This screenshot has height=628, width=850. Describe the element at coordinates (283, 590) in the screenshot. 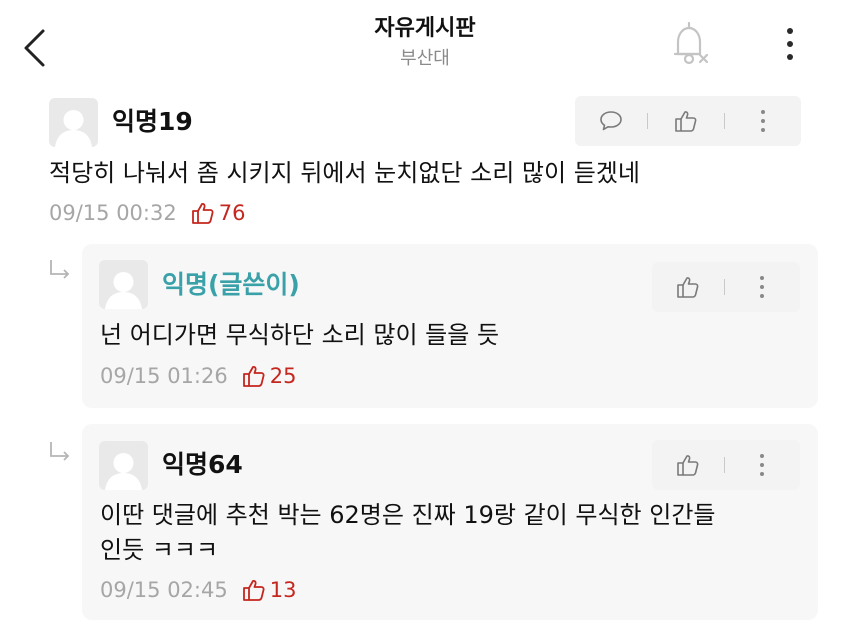

I see `like-count: 13` at that location.